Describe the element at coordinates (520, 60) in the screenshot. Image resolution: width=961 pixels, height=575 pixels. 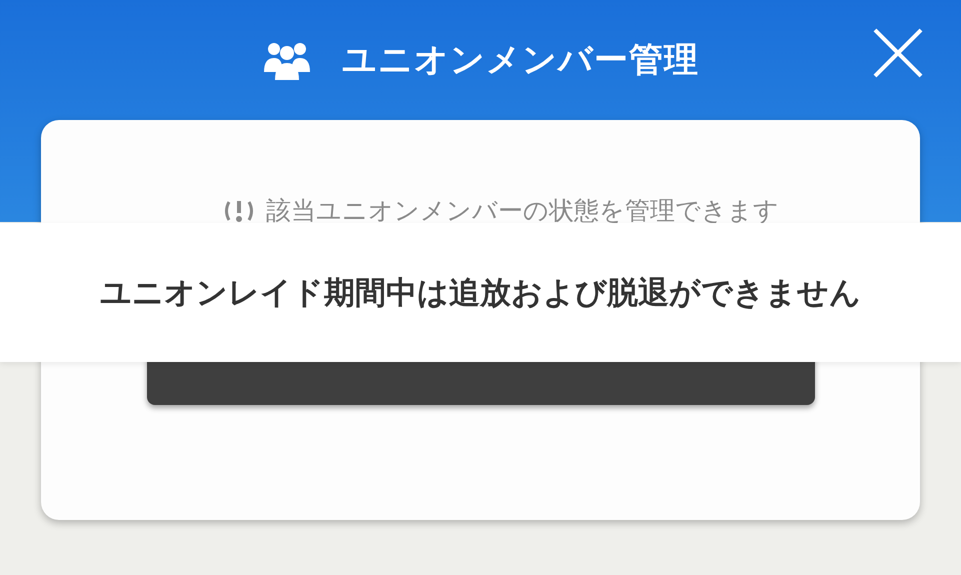
I see `window-title: ユニオンメンバー管理` at that location.